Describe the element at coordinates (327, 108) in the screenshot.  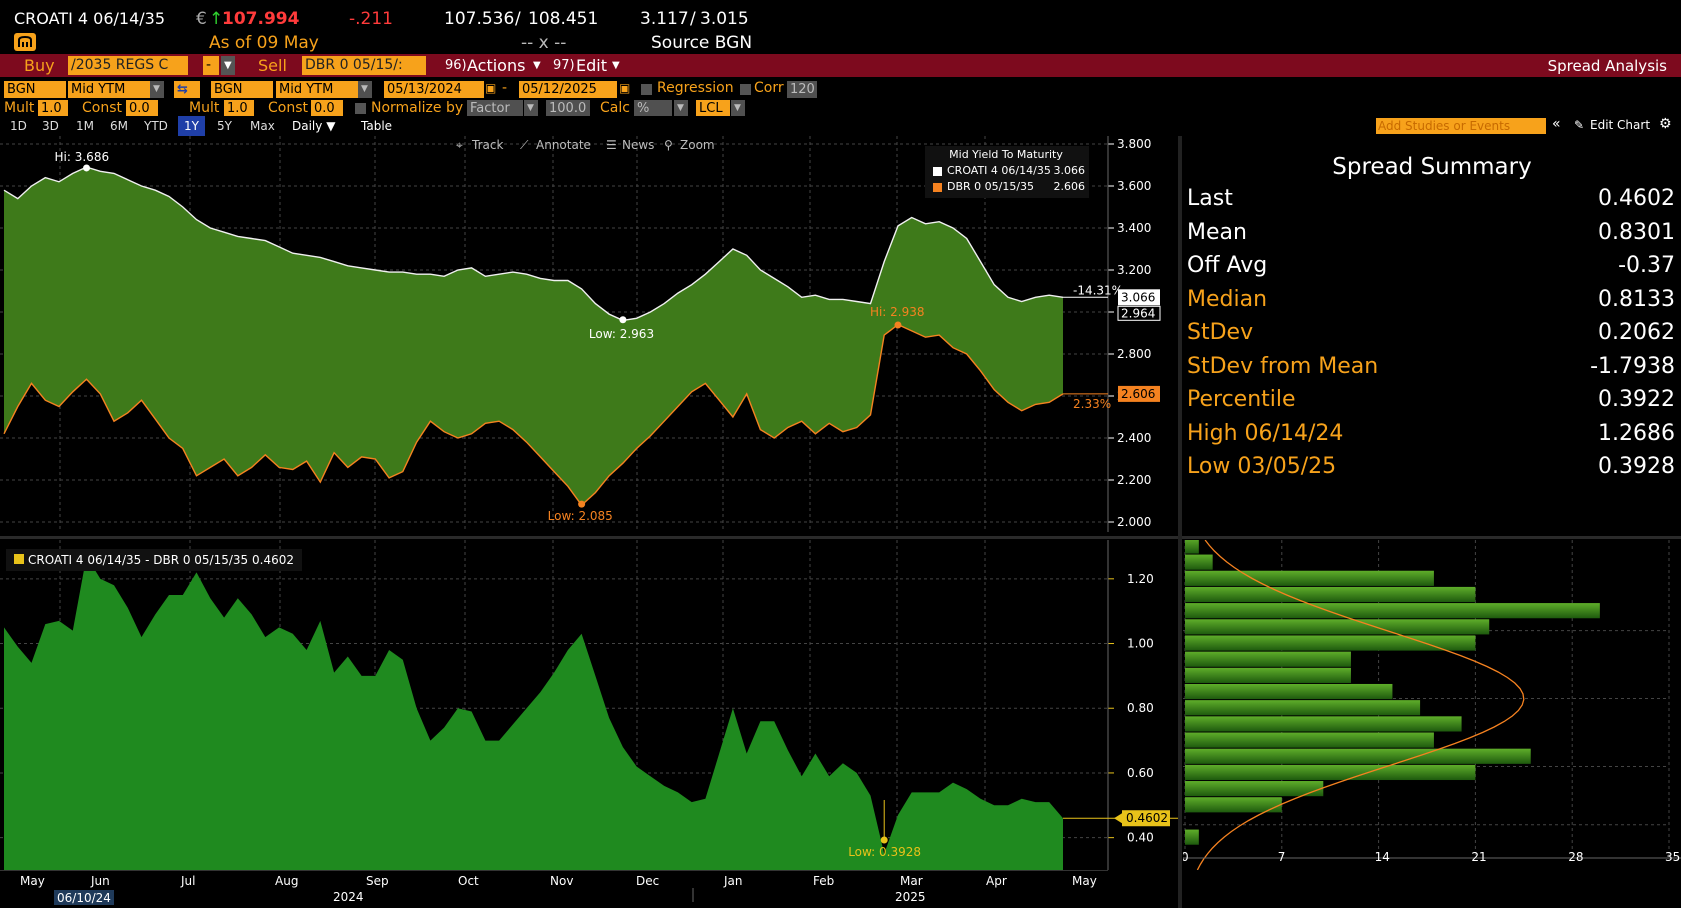
I see `const2-field: 0.0` at that location.